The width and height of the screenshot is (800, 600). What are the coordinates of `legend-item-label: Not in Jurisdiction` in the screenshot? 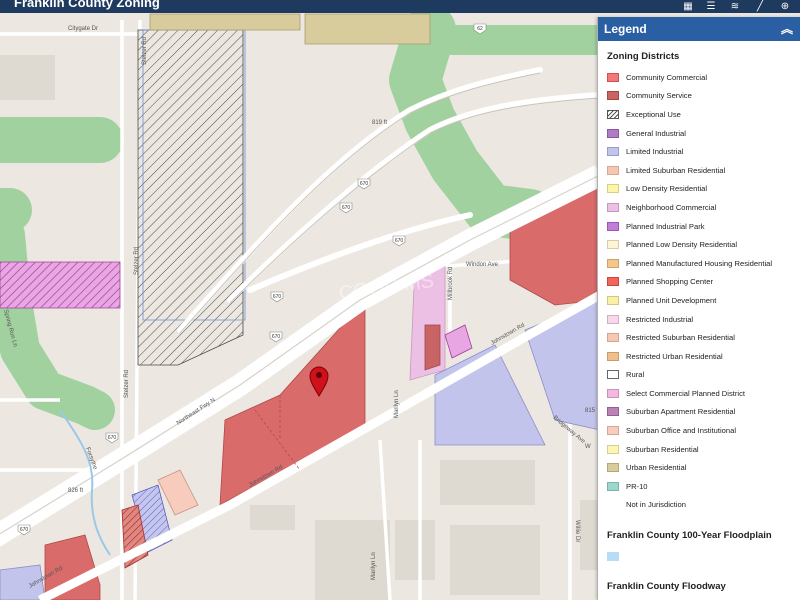 It's located at (656, 505).